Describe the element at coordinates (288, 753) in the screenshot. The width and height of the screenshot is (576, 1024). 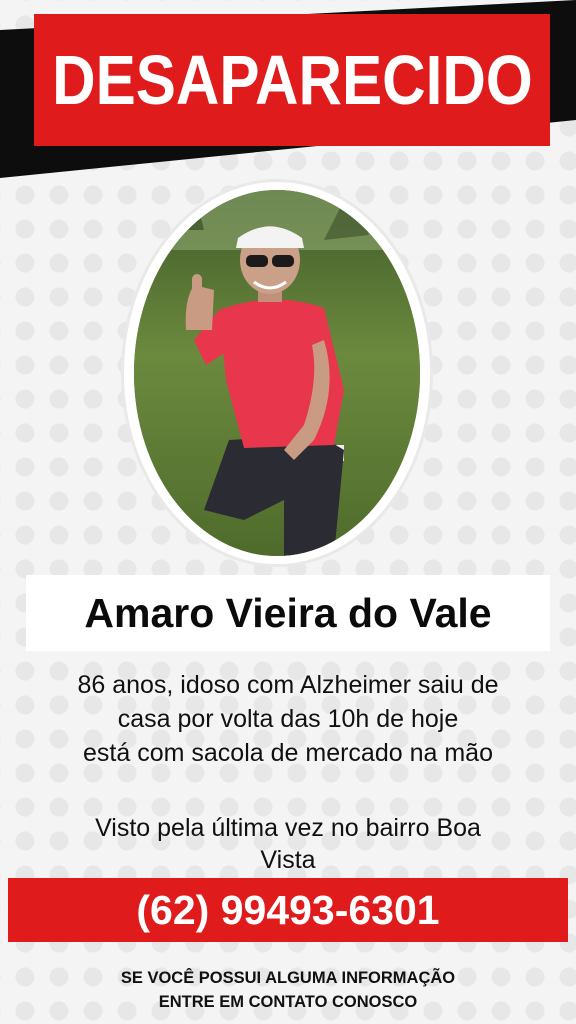
I see `description-line: está com sacola de mercado na mão` at that location.